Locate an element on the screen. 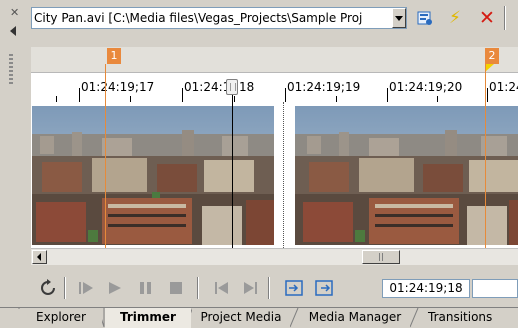 This screenshot has width=518, height=328. window-grip: ✕ is located at coordinates (14, 152).